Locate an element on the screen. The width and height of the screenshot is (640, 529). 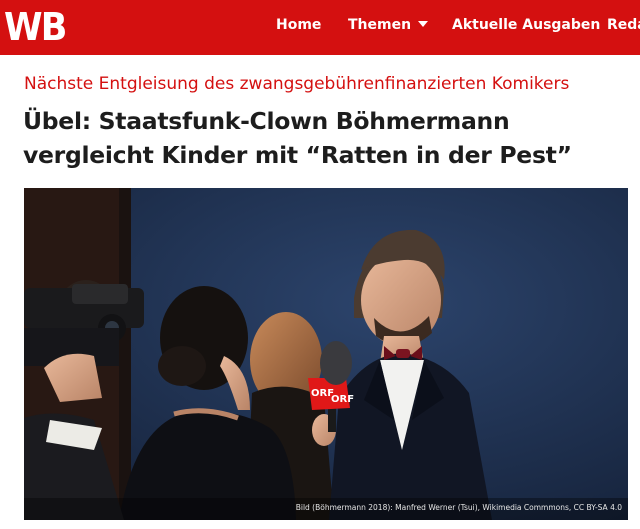
top-navigation-bar: WB Home Themen Aktuelle Ausgaben Reda is located at coordinates (320, 27).